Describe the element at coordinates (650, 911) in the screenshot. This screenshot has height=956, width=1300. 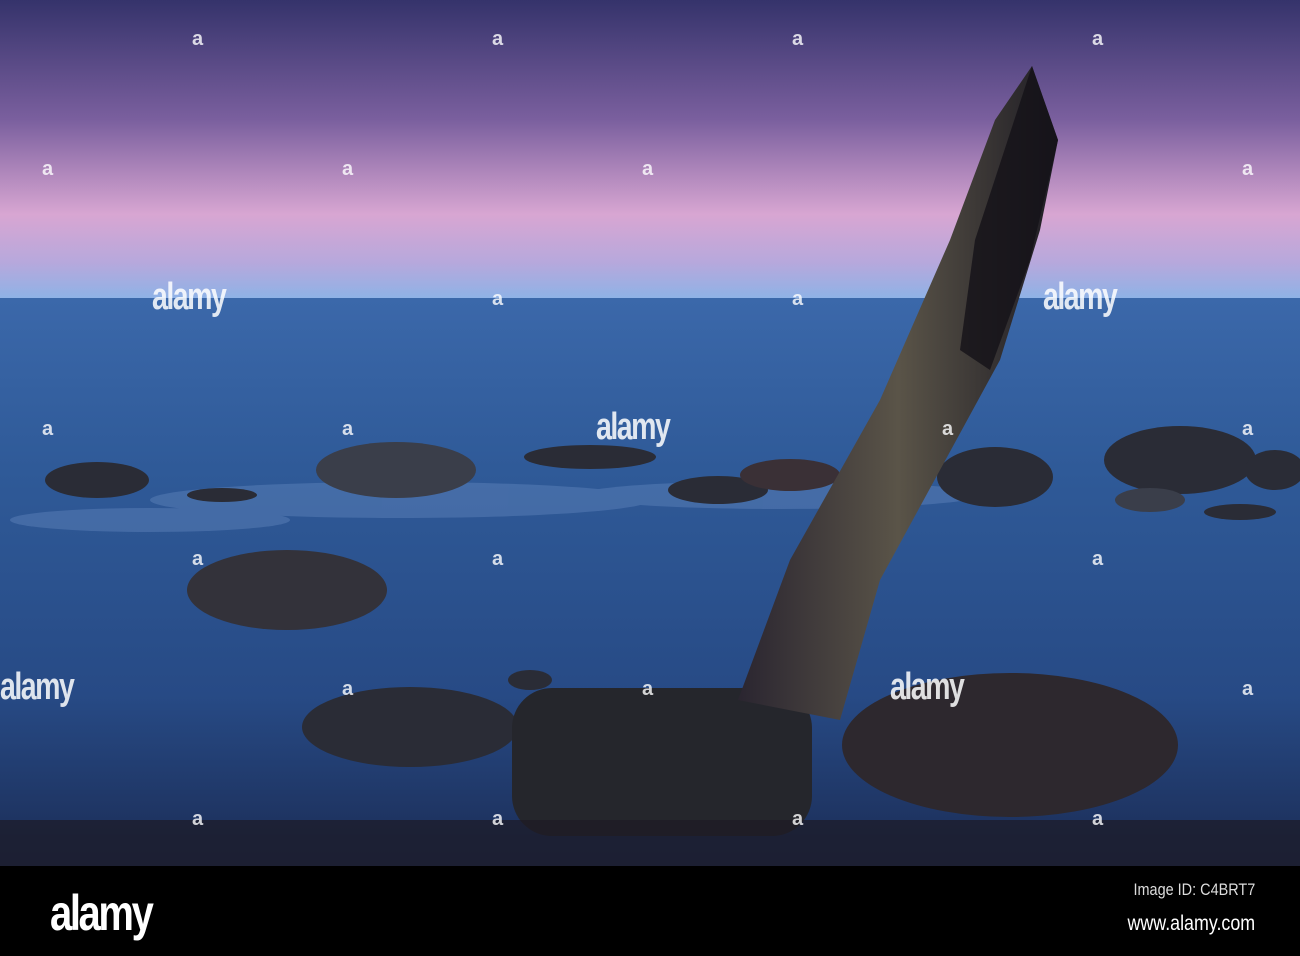
I see `footer-bar: alamy Image ID: C4BRT7 www.alamy.com` at that location.